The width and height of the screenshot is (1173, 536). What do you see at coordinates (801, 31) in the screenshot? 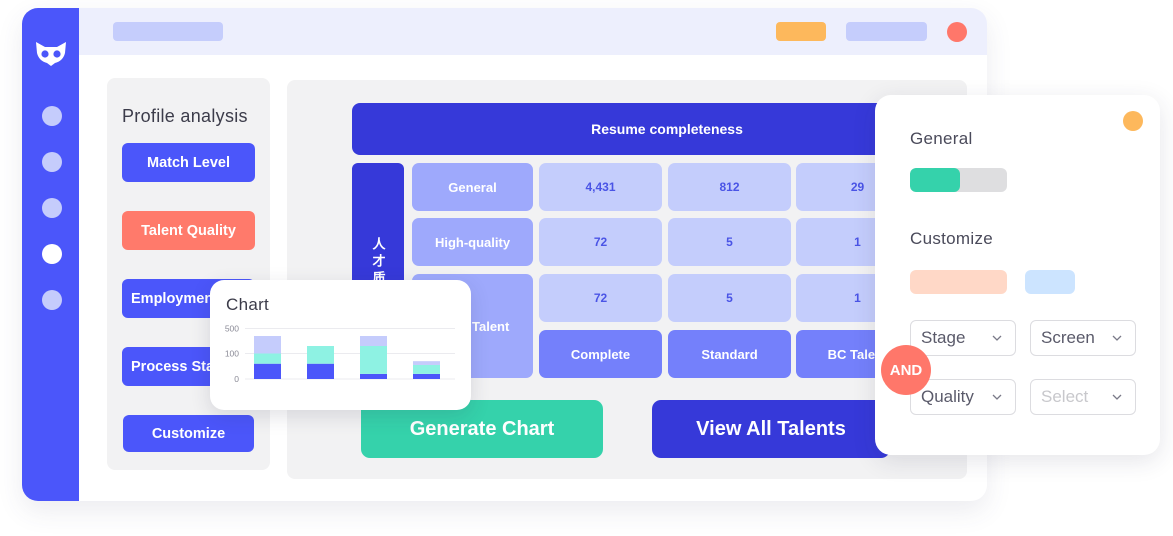
I see `notification-pill` at bounding box center [801, 31].